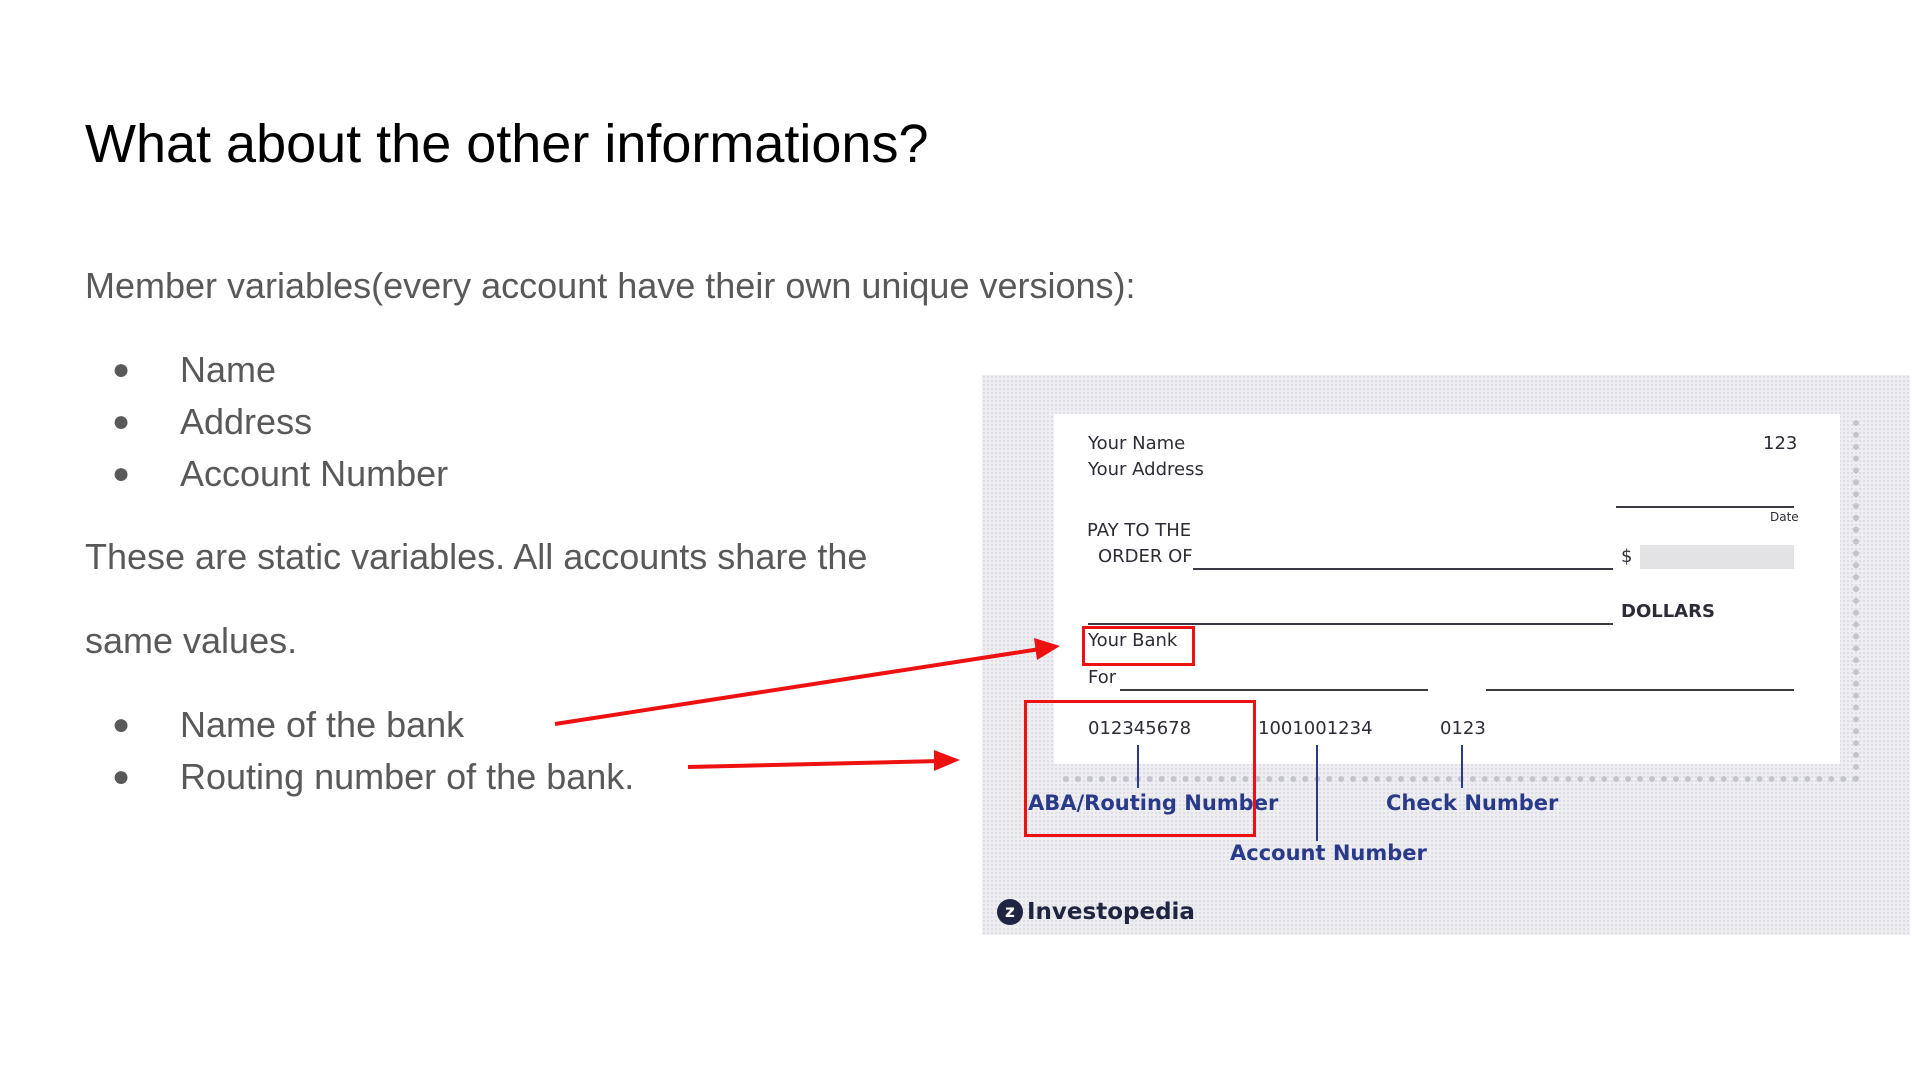  What do you see at coordinates (947, 760) in the screenshot?
I see `routing-arrowhead-icon` at bounding box center [947, 760].